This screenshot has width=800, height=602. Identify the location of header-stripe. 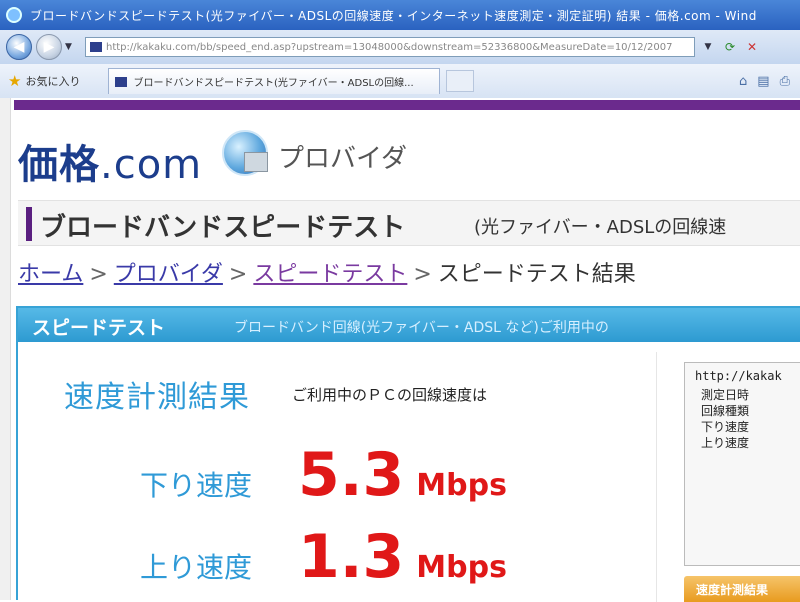
(407, 105).